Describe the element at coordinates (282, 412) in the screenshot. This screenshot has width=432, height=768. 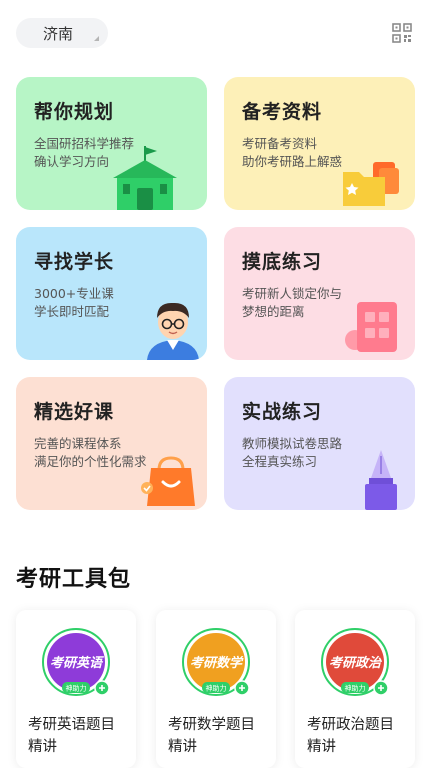
I see `card-title: 实战练习` at that location.